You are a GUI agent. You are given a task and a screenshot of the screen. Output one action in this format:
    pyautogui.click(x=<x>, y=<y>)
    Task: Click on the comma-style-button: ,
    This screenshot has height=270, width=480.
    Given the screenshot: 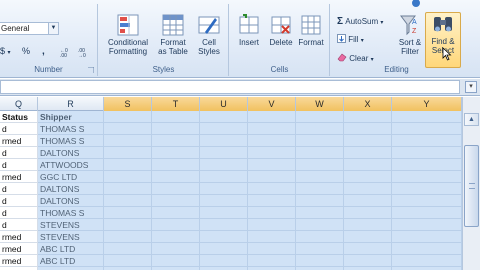 What is the action you would take?
    pyautogui.click(x=43, y=51)
    